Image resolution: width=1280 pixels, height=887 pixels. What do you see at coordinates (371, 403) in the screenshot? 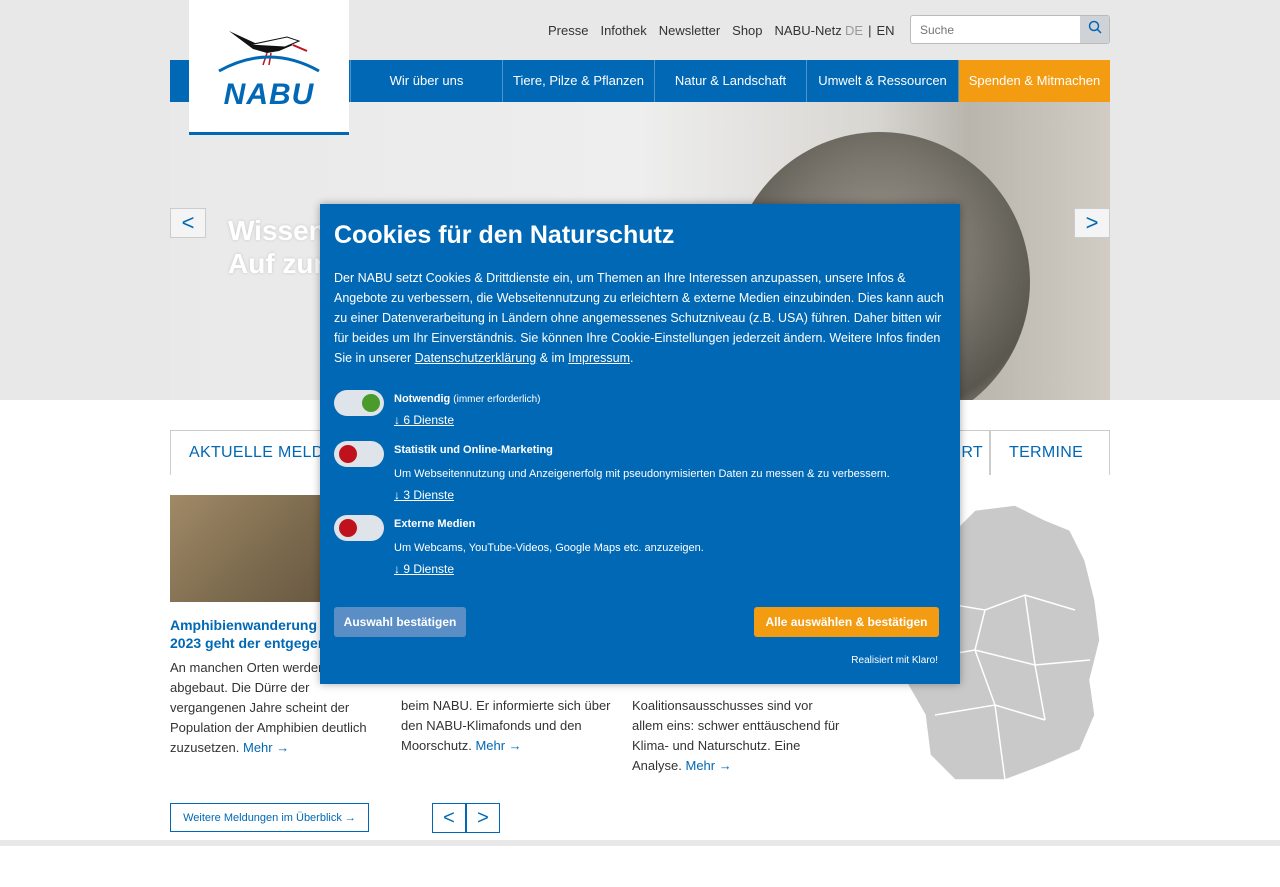
I see `toggle-knob-on` at bounding box center [371, 403].